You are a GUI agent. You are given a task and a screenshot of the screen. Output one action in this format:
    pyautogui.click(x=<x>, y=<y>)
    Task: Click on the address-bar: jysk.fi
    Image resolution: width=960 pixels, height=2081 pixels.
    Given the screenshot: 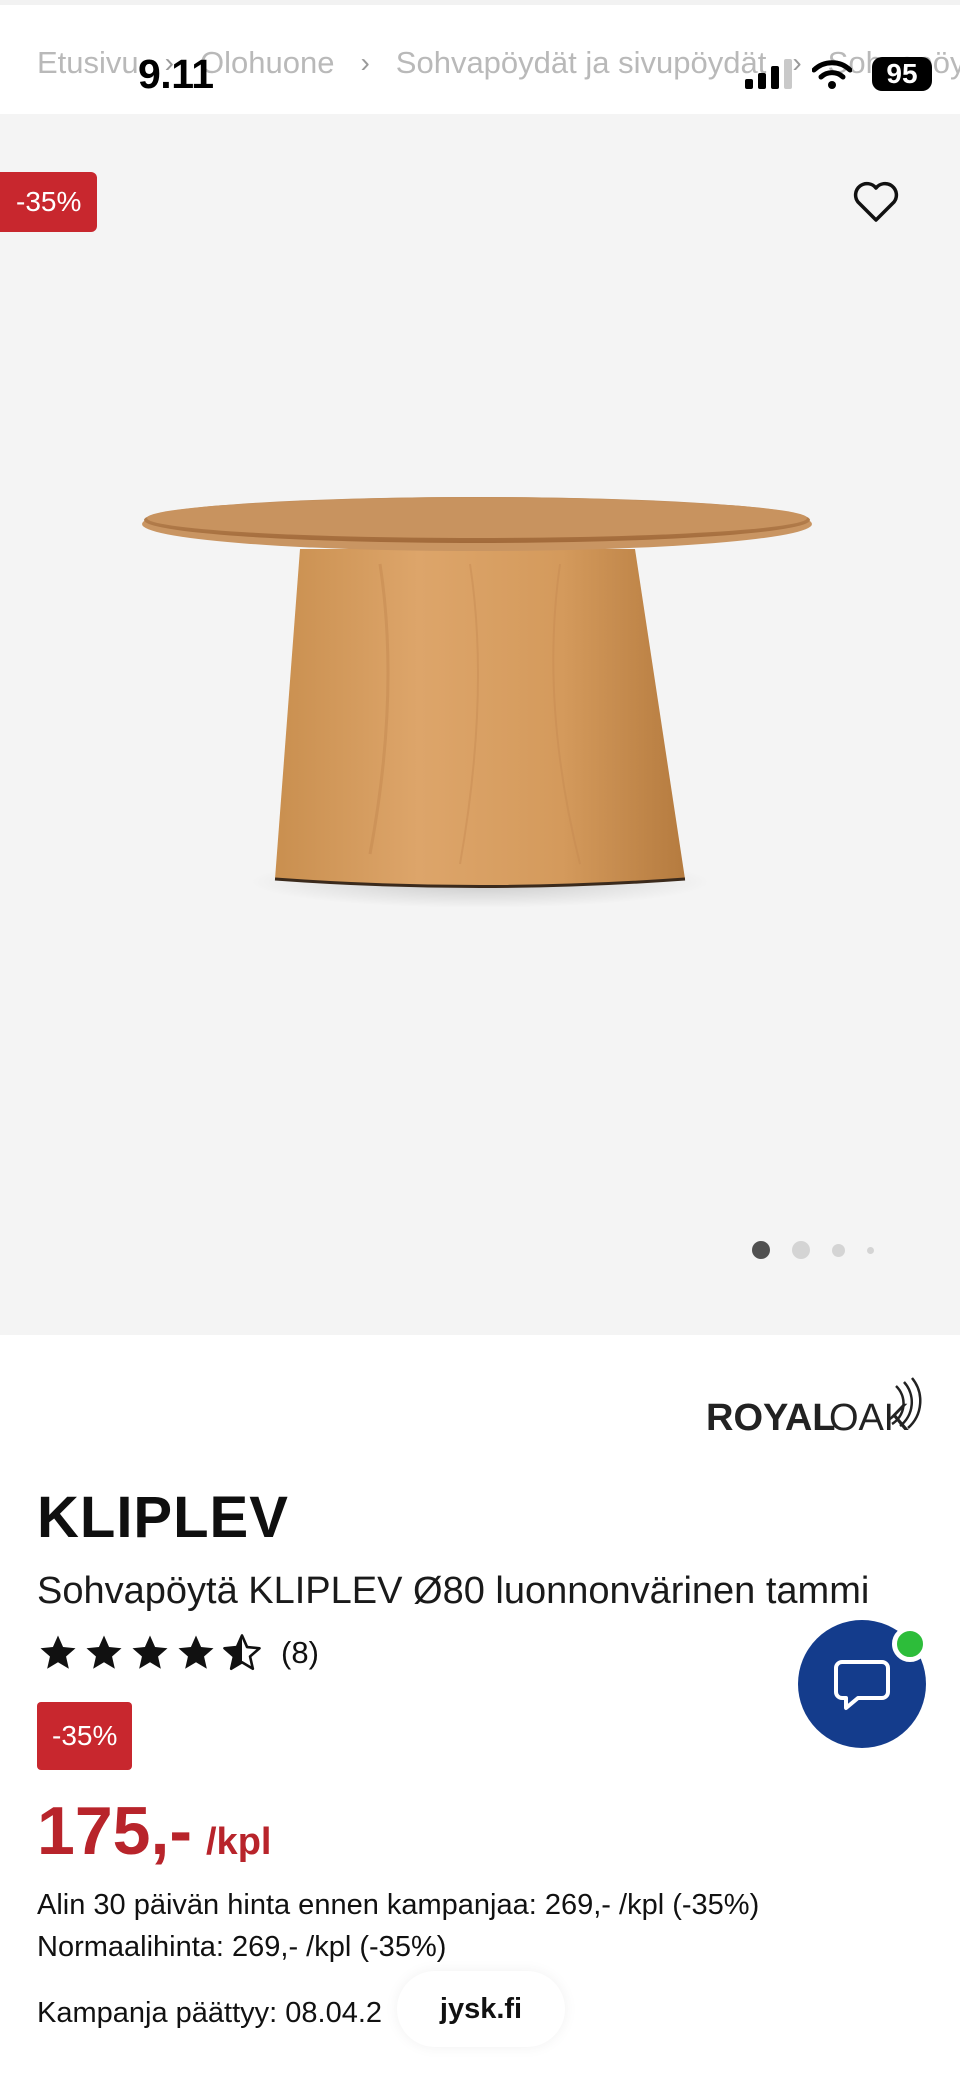 What is the action you would take?
    pyautogui.click(x=481, y=2009)
    